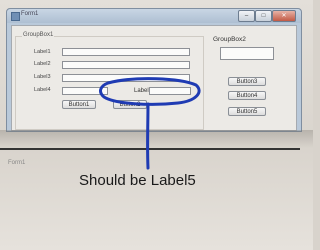  What do you see at coordinates (150, 123) in the screenshot?
I see `annotation-ink` at bounding box center [150, 123].